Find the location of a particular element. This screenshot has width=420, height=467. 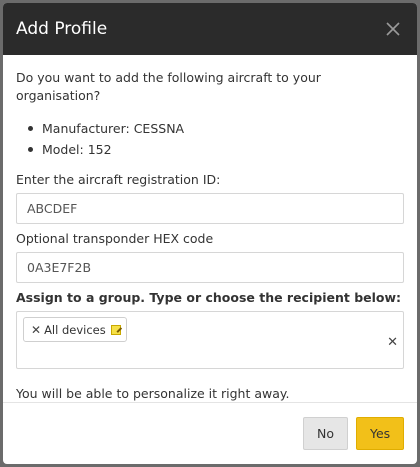

yes-button: Yes is located at coordinates (380, 433).